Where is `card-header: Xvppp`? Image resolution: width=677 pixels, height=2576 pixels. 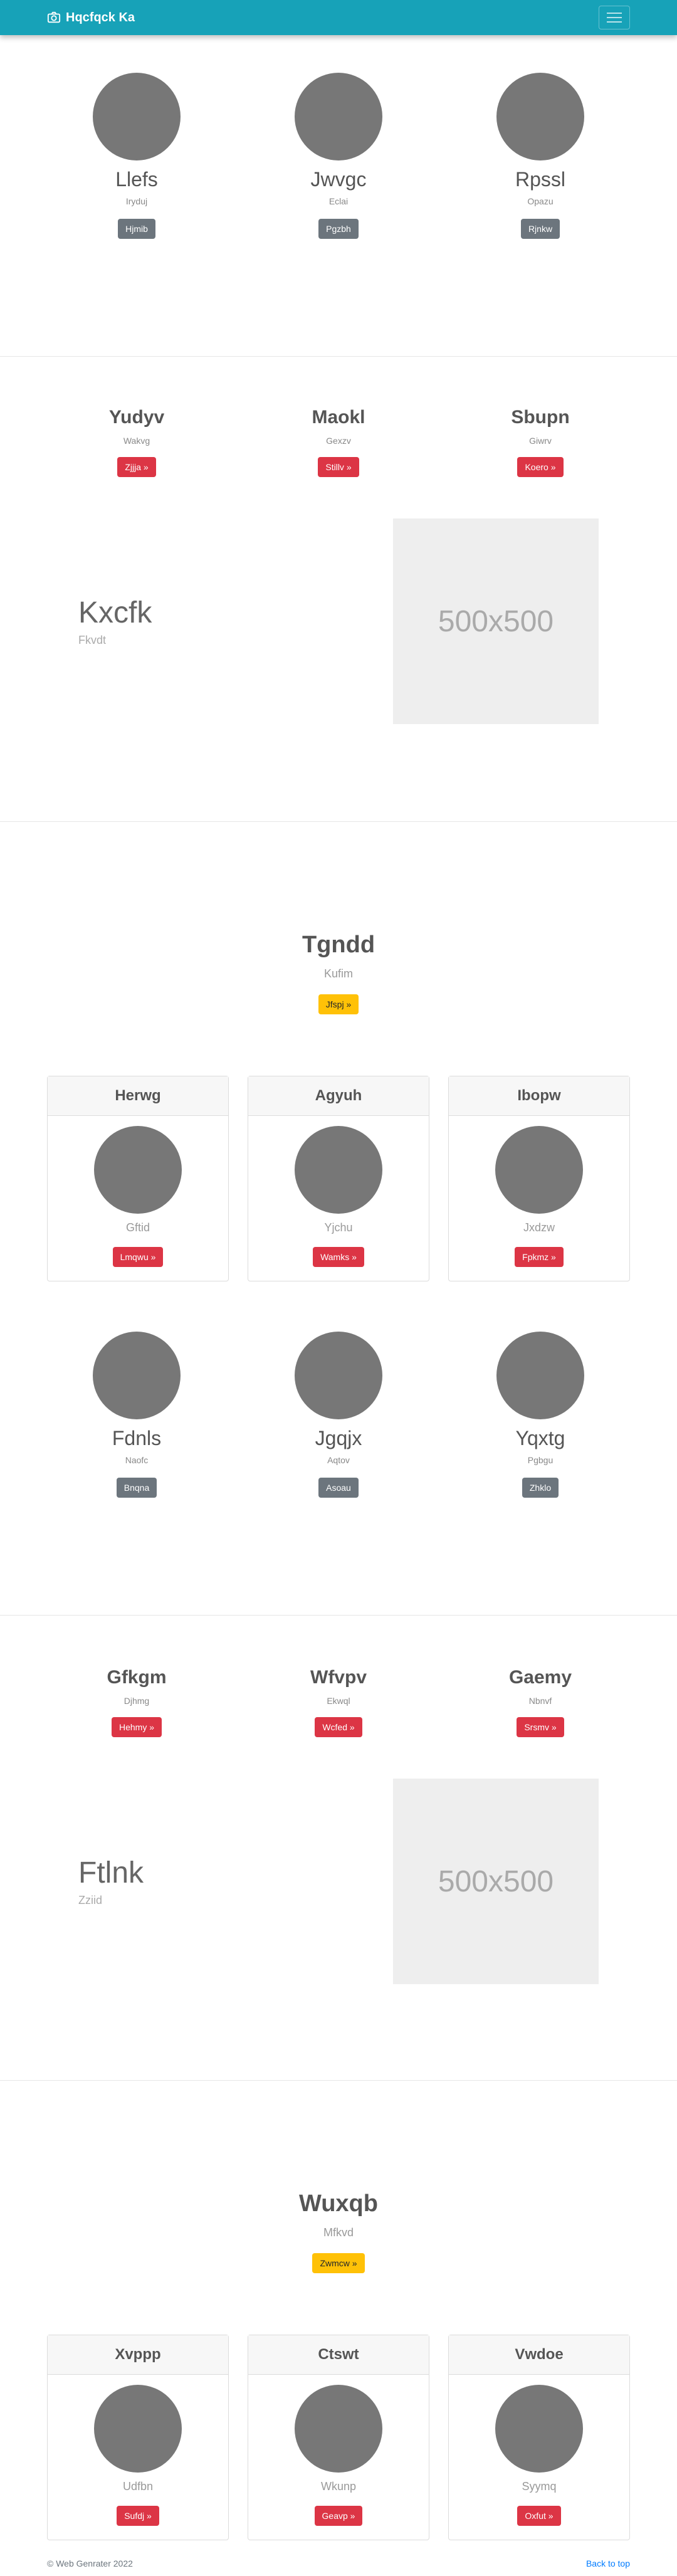
card-header: Xvppp is located at coordinates (138, 2355).